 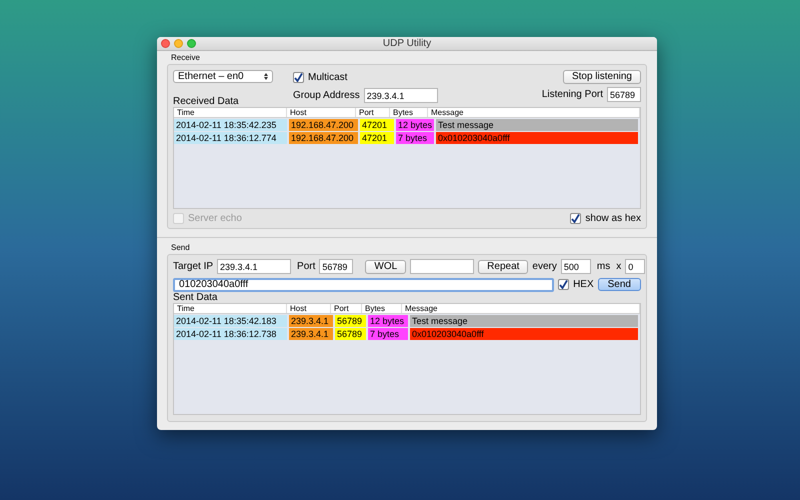 What do you see at coordinates (230, 138) in the screenshot?
I see `table-cell: 2014-02-11 18:36:12.774` at bounding box center [230, 138].